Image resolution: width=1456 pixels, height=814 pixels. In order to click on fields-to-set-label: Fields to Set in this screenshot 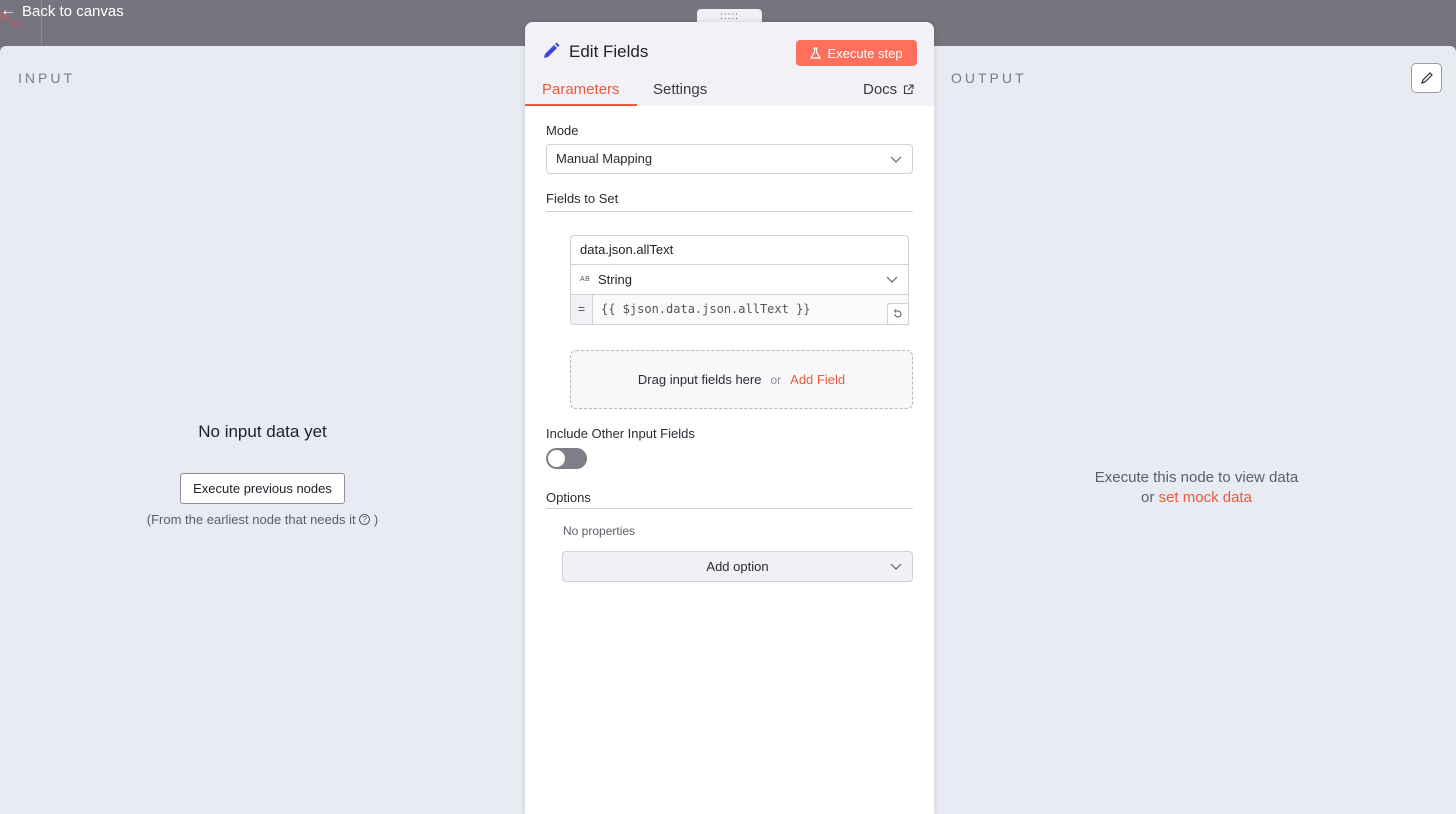, I will do `click(582, 198)`.